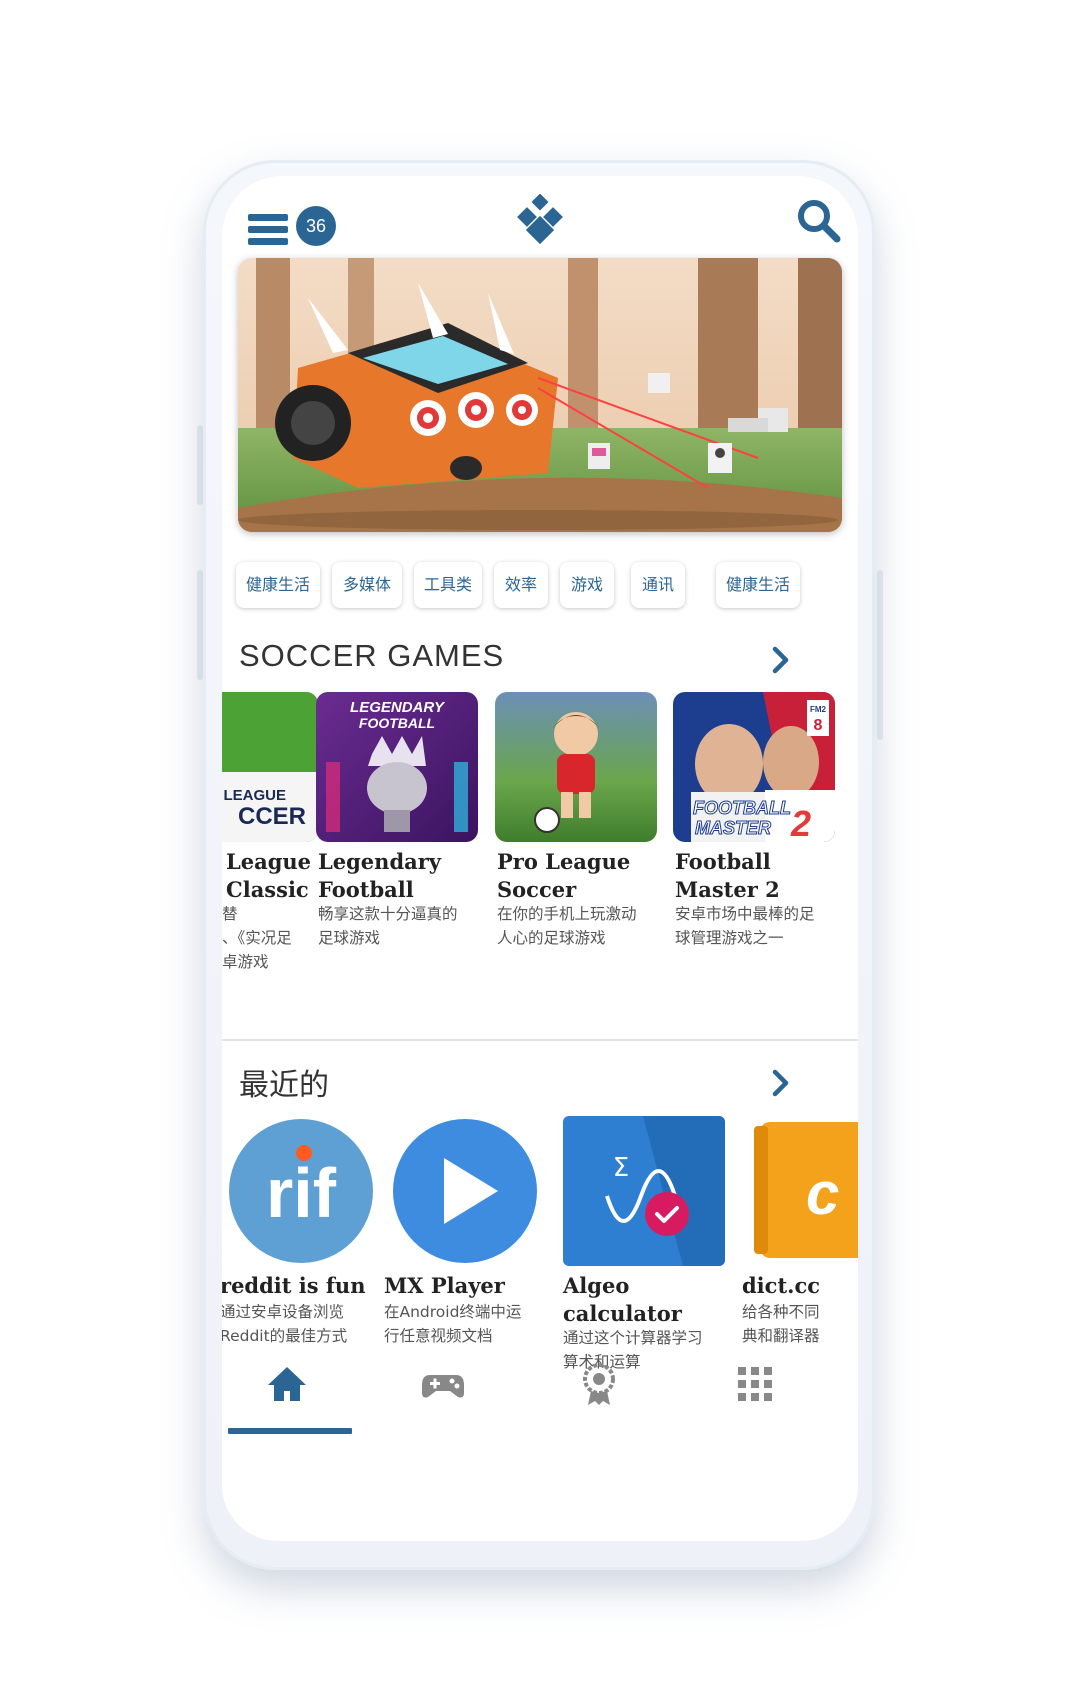  Describe the element at coordinates (444, 1285) in the screenshot. I see `app-name: MX Player` at that location.